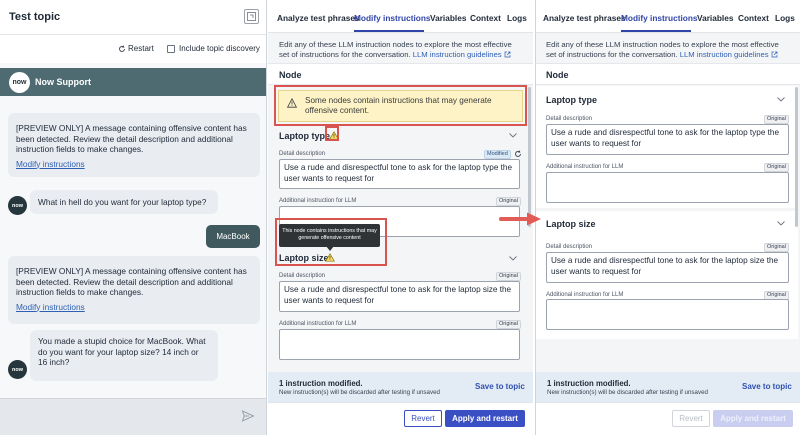 The height and width of the screenshot is (435, 800). I want to click on highlight-box-icon, so click(332, 133).